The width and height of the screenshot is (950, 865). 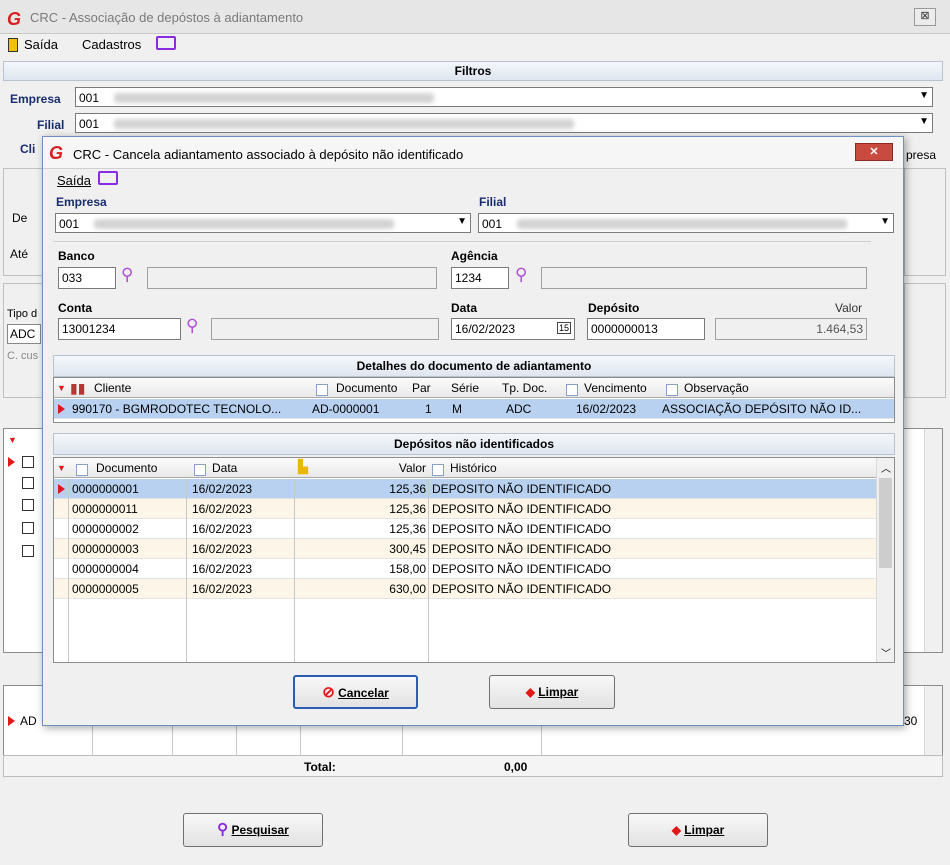 I want to click on col-par: Par, so click(x=421, y=388).